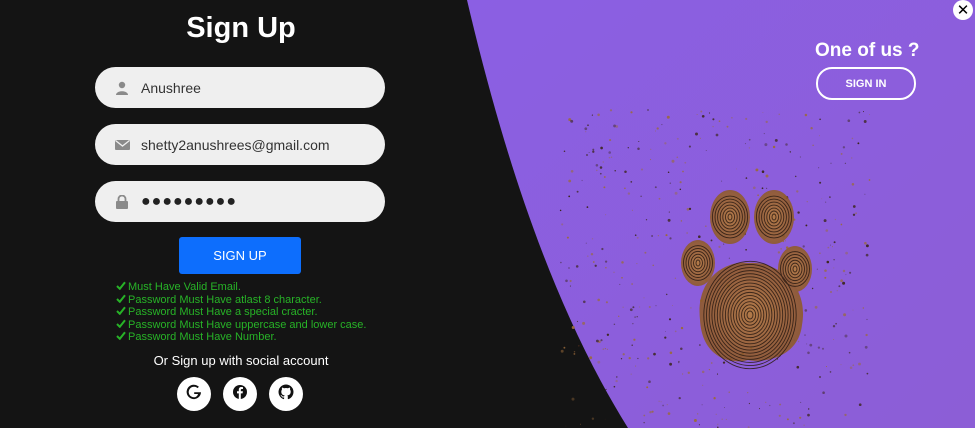 Image resolution: width=975 pixels, height=428 pixels. I want to click on social-signup-text: Or Sign up with social account, so click(241, 360).